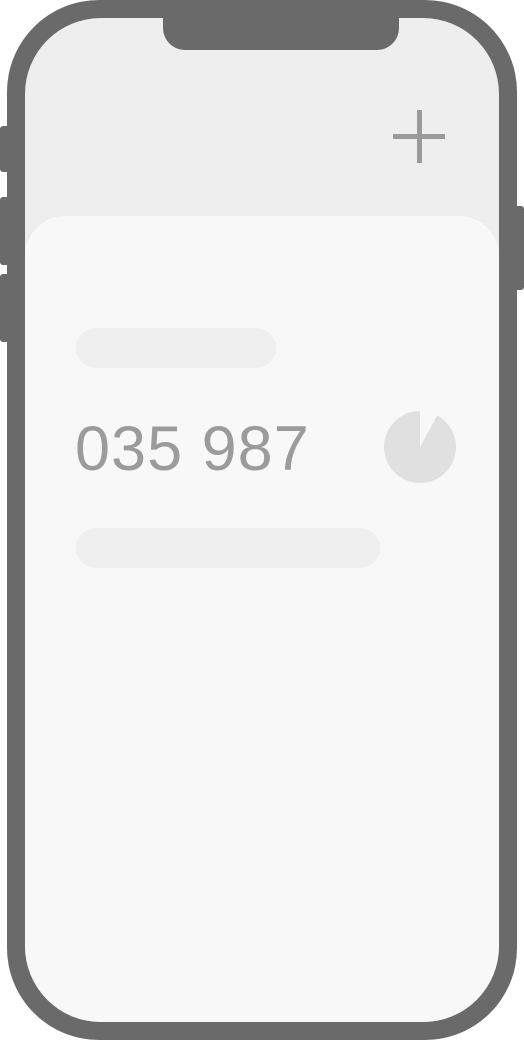 This screenshot has width=524, height=1040. Describe the element at coordinates (415, 136) in the screenshot. I see `add-account-button` at that location.